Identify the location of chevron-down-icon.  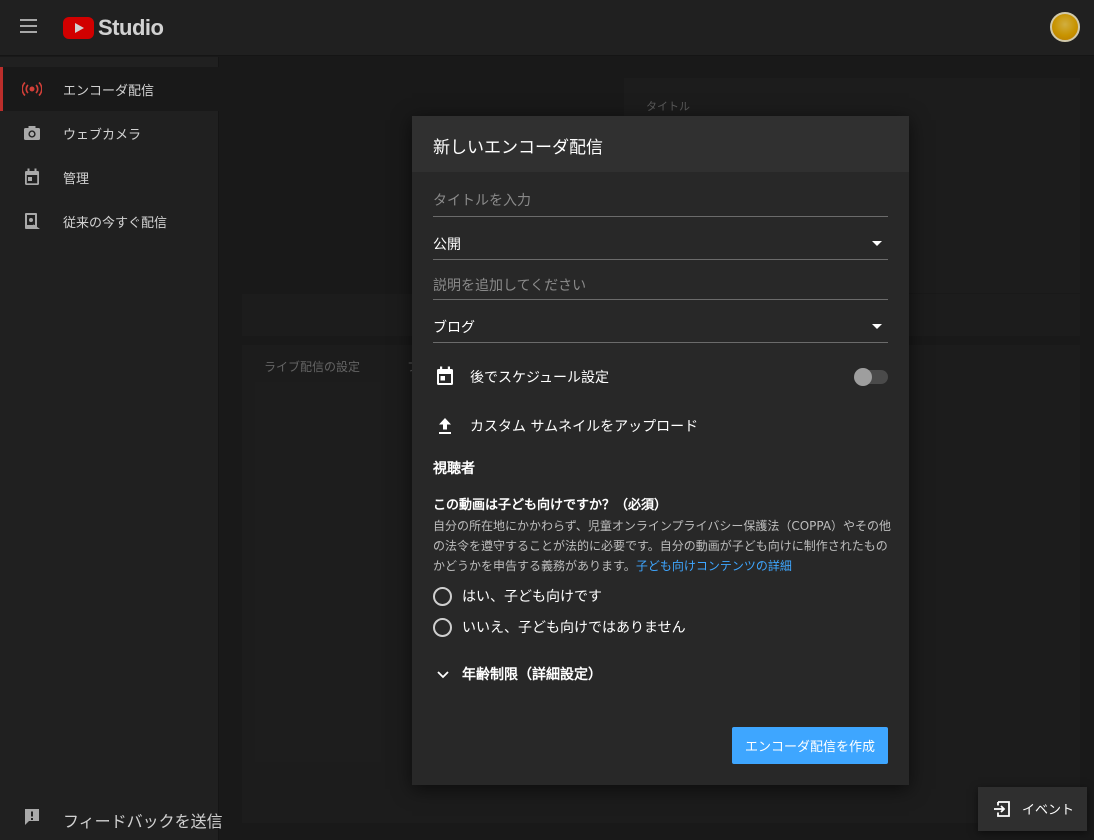
(443, 674).